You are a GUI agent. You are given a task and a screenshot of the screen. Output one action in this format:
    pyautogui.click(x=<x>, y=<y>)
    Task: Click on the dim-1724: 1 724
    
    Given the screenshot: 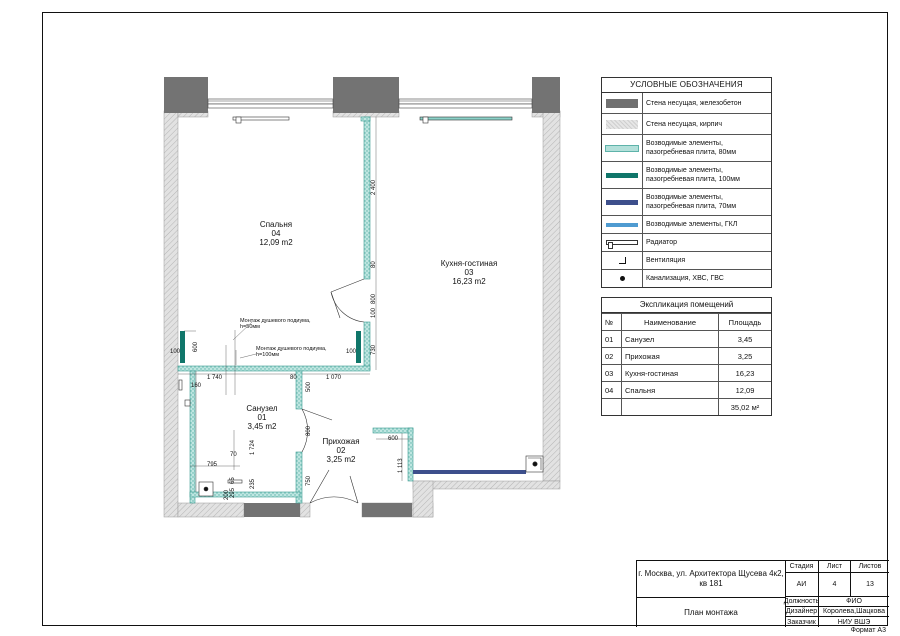 What is the action you would take?
    pyautogui.click(x=253, y=447)
    